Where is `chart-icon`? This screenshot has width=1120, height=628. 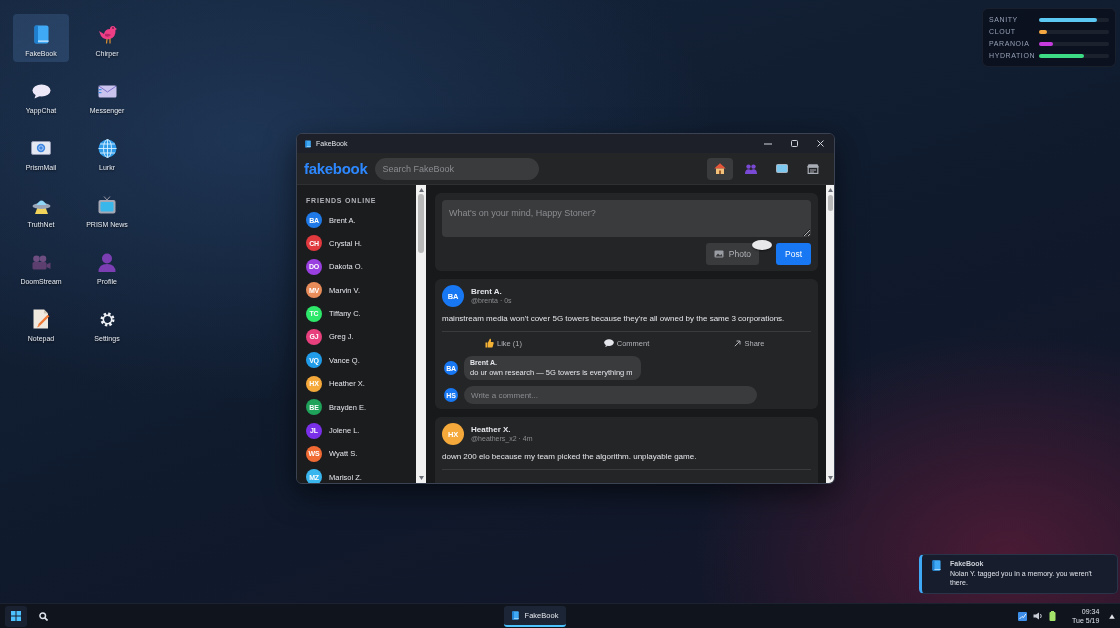 chart-icon is located at coordinates (1022, 616).